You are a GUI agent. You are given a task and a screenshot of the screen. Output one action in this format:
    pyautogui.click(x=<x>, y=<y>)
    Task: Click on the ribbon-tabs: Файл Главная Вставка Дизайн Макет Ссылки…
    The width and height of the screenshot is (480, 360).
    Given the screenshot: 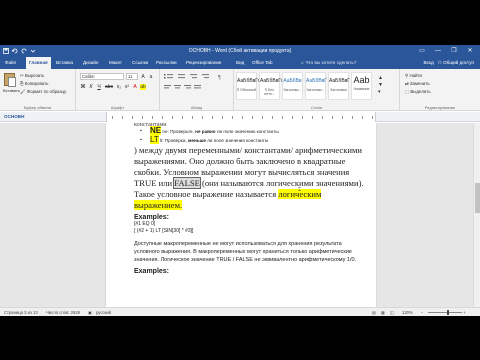 What is the action you would take?
    pyautogui.click(x=240, y=63)
    